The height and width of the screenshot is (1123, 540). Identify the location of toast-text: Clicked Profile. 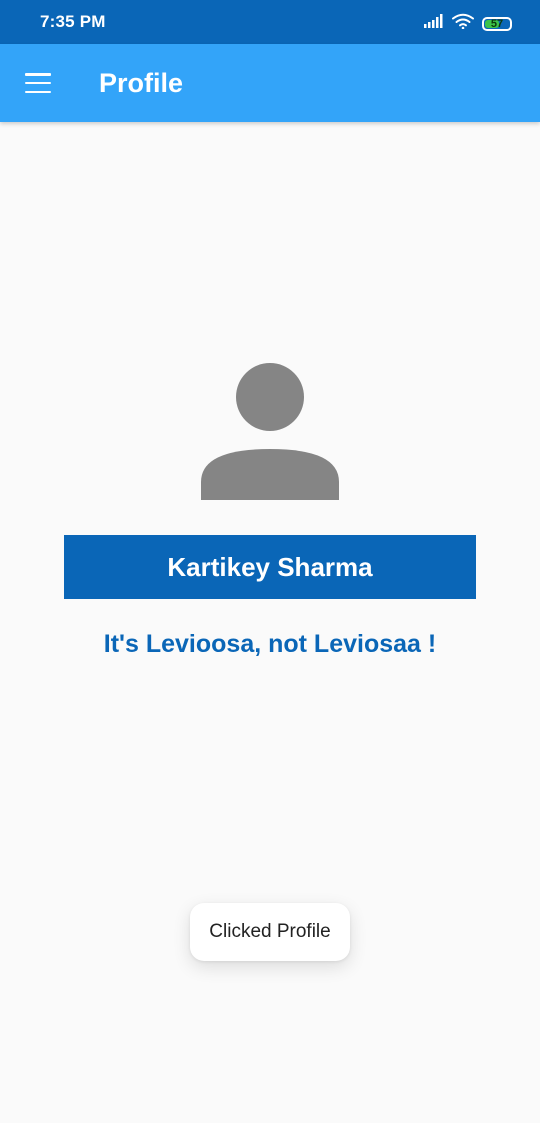
(270, 931).